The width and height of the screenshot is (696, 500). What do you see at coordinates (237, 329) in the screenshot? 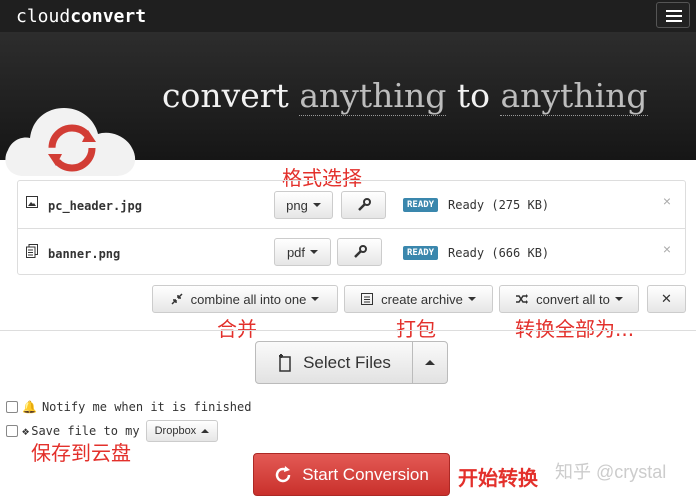
I see `annotation-combine: 合并` at bounding box center [237, 329].